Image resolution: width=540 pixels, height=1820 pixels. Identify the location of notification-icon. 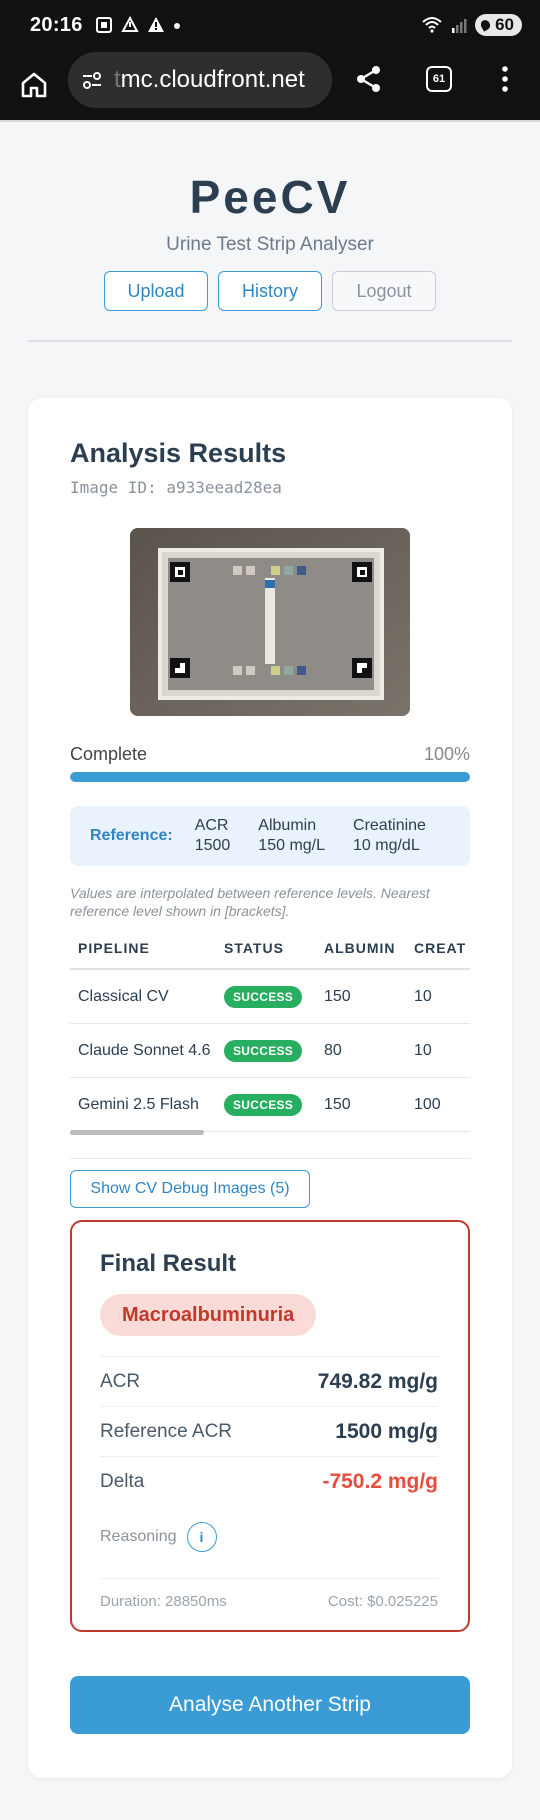
(129, 24).